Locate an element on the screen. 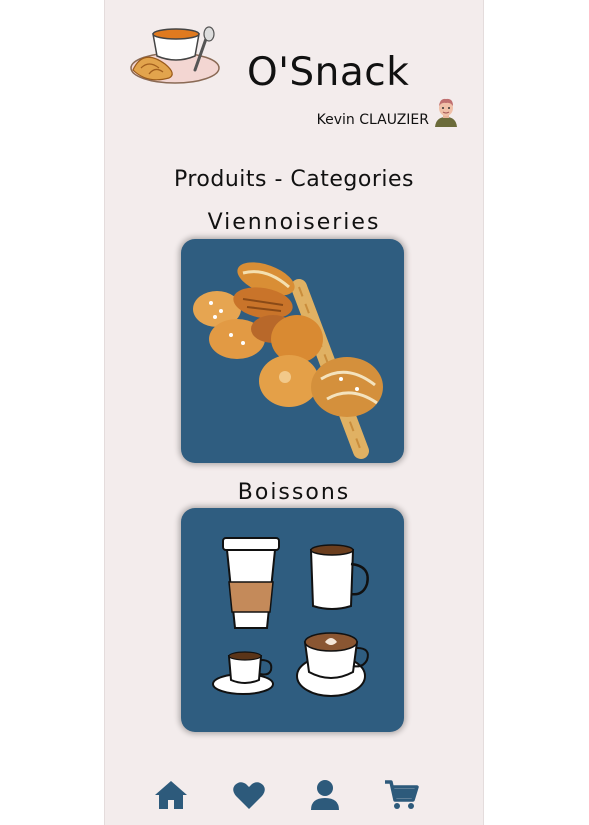 This screenshot has height=825, width=589. user-icon is located at coordinates (325, 795).